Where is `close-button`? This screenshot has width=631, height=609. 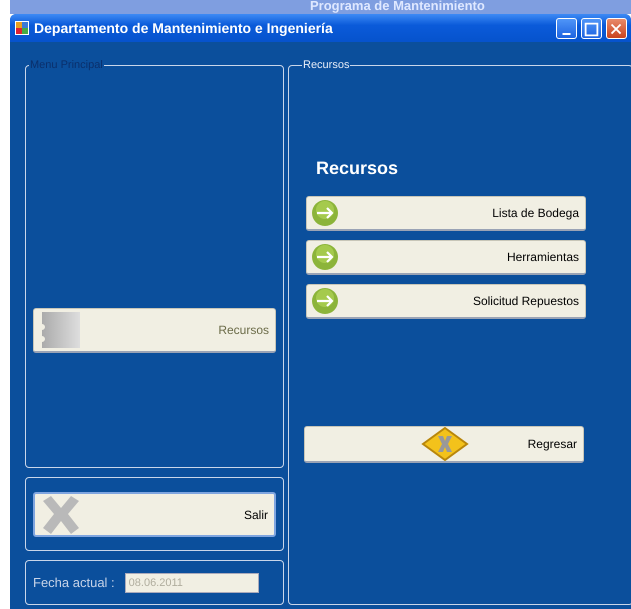 close-button is located at coordinates (616, 28).